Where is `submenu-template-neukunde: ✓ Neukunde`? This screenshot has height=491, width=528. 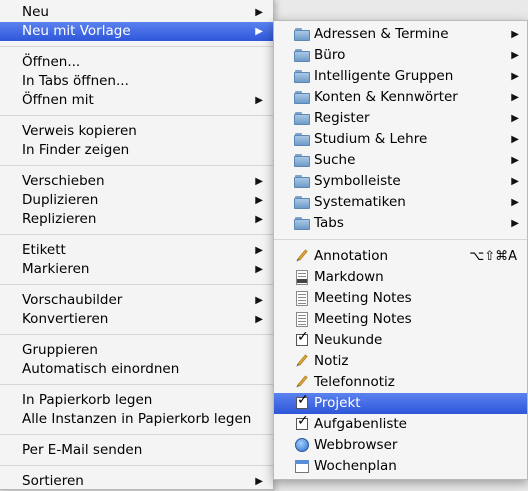
submenu-template-neukunde: ✓ Neukunde is located at coordinates (400, 340).